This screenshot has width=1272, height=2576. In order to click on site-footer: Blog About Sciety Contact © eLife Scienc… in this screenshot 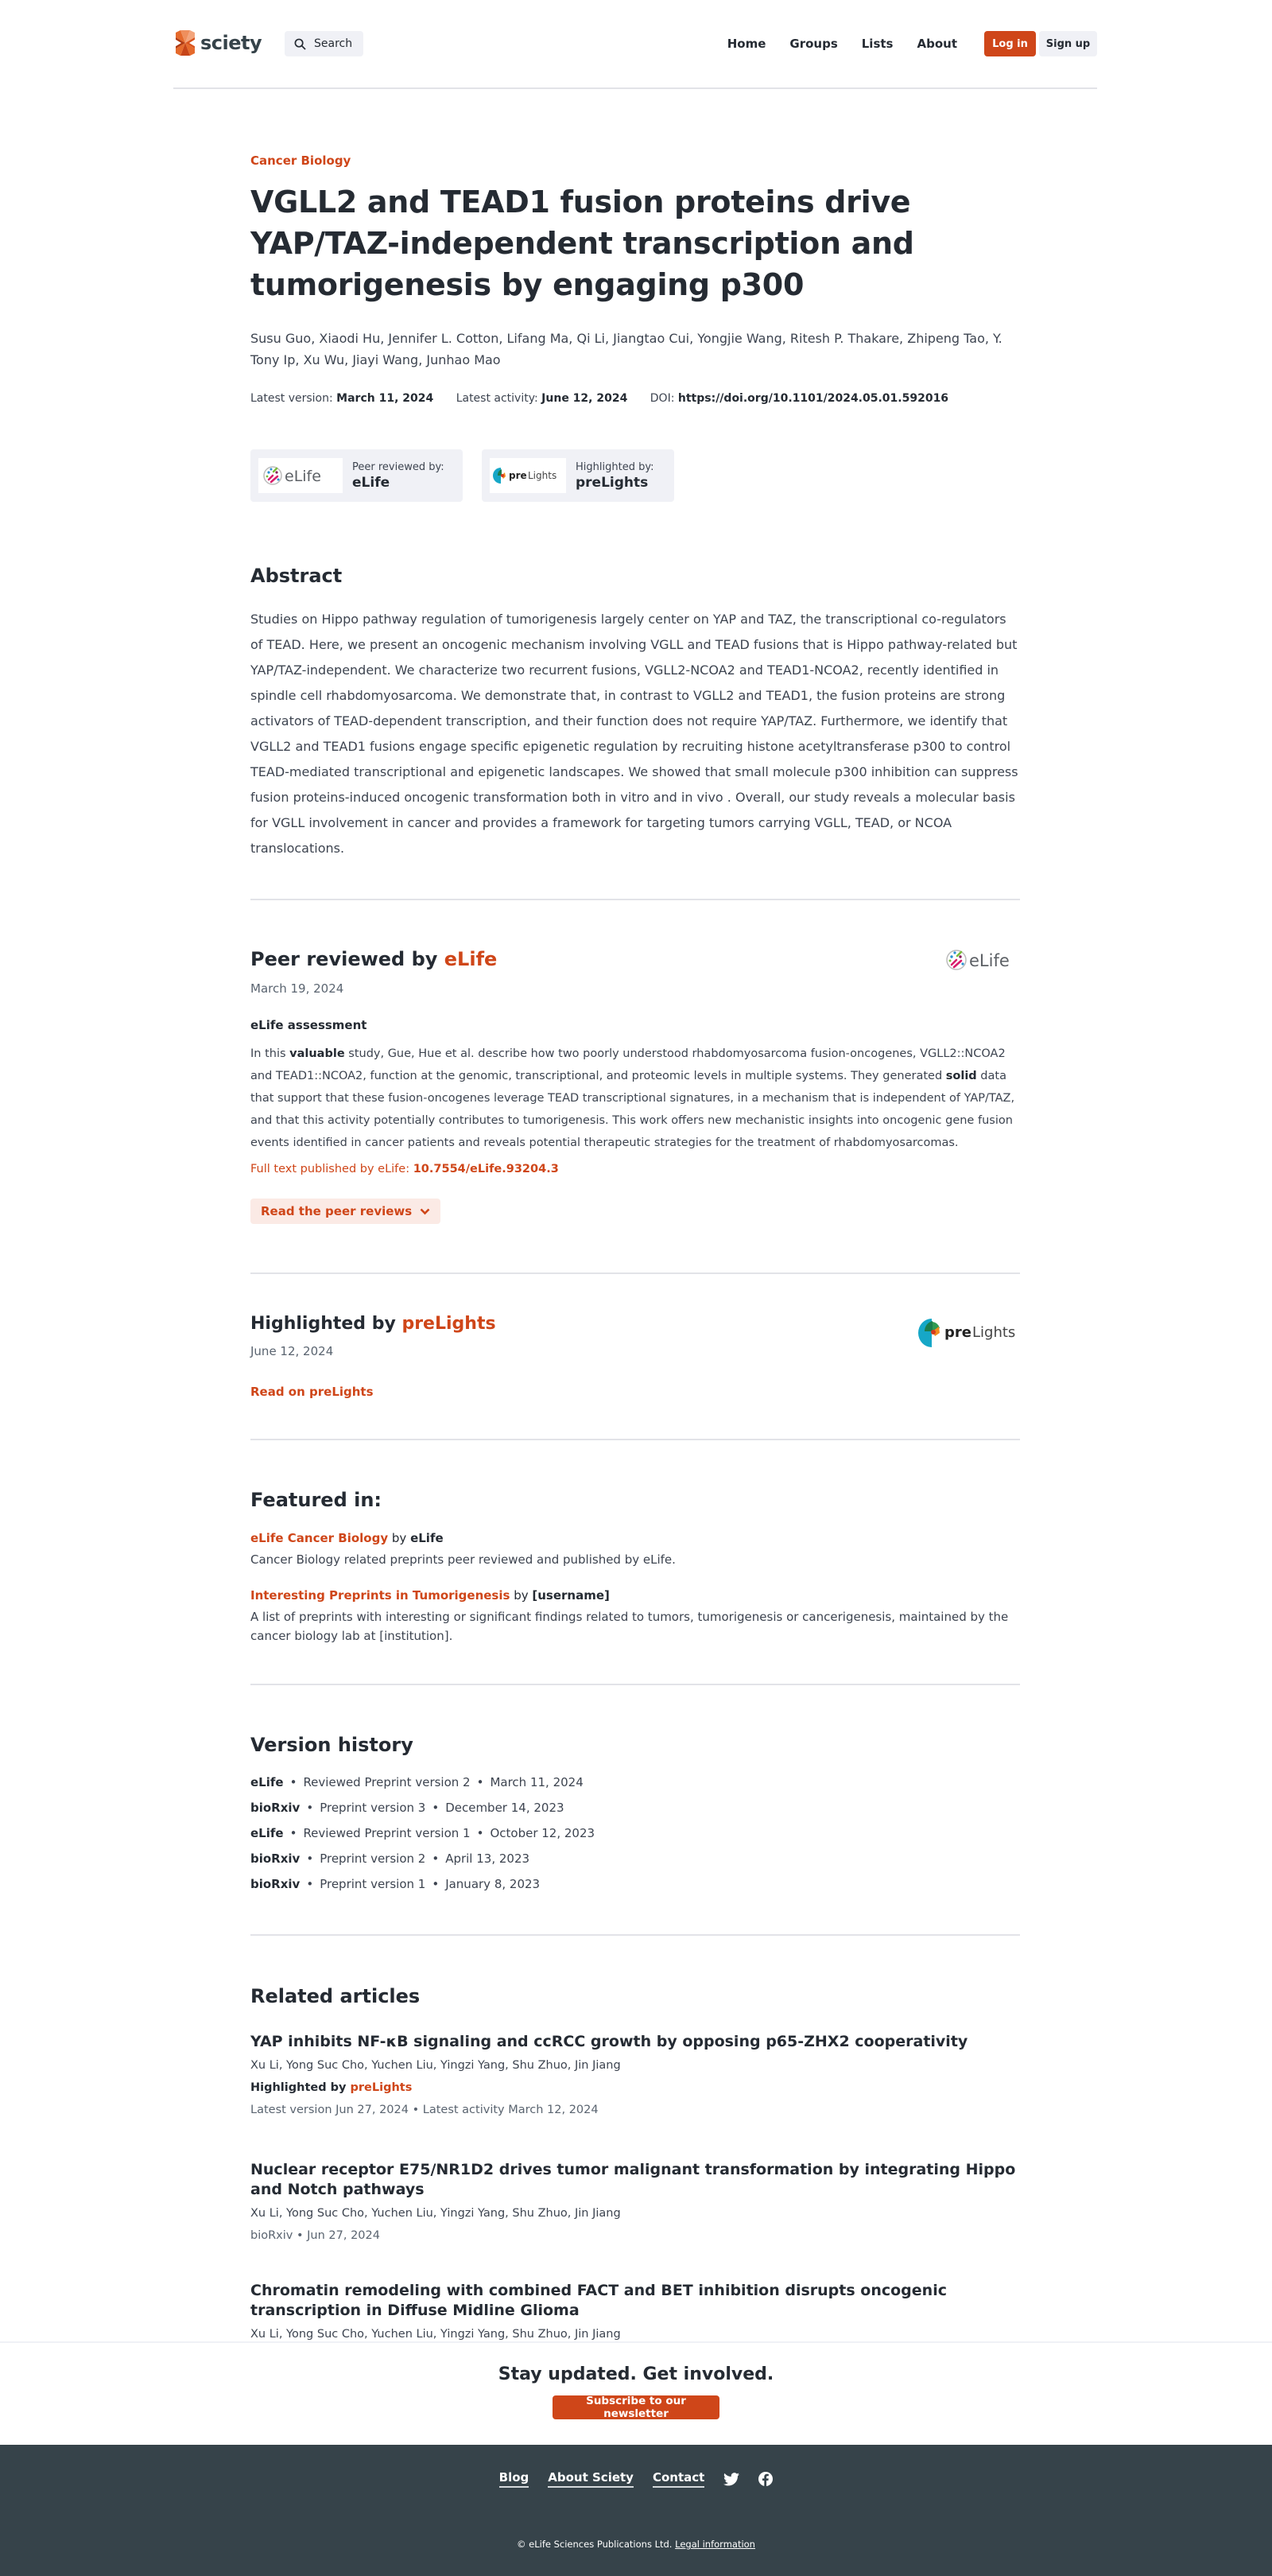, I will do `click(636, 2510)`.